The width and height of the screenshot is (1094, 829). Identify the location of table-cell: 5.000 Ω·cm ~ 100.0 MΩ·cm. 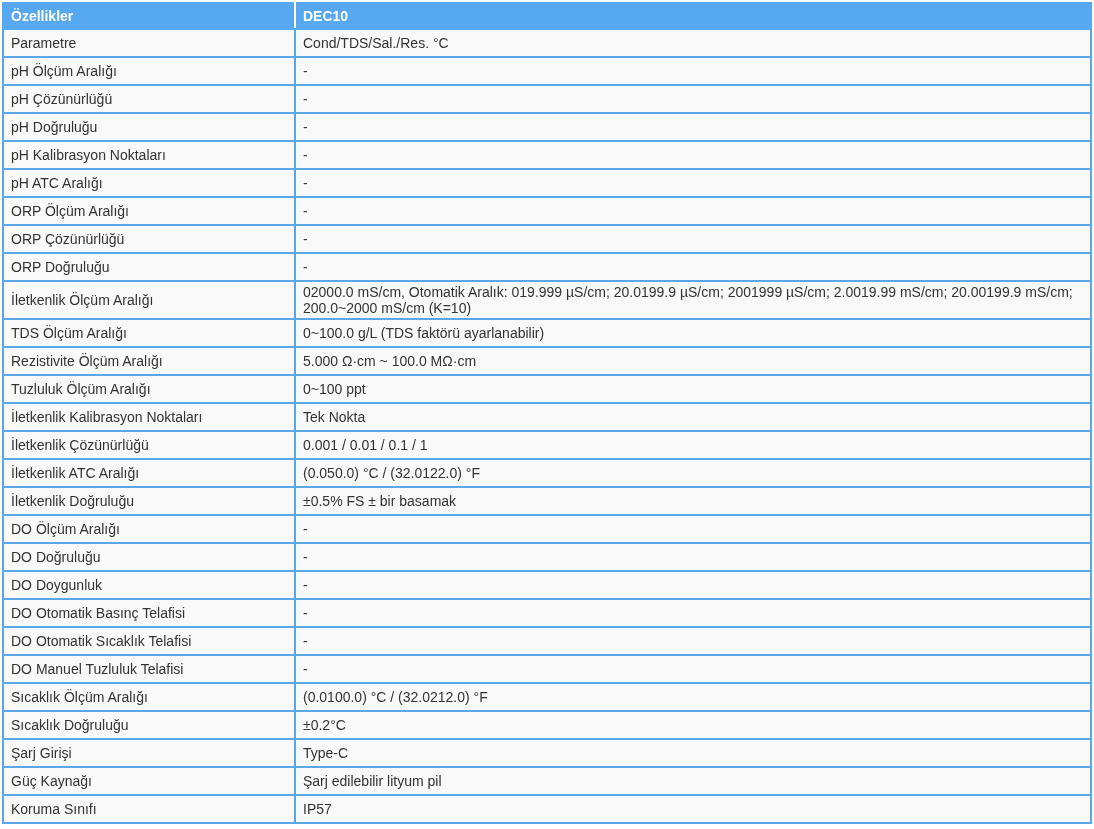
(693, 361).